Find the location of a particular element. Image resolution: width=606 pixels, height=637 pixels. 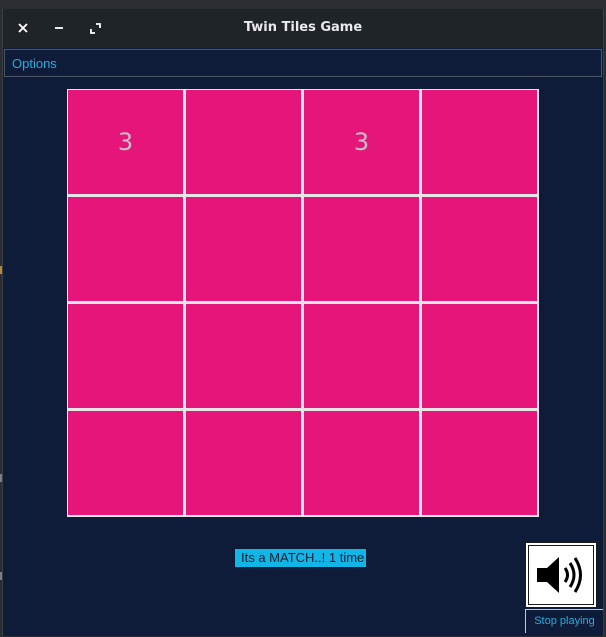

window-title: Twin Tiles Game is located at coordinates (303, 27).